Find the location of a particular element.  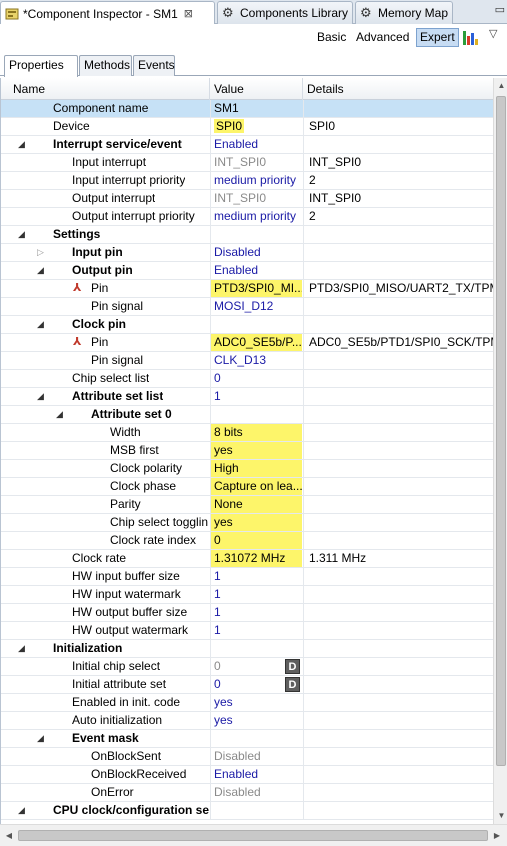

property-name: Width is located at coordinates (125, 432).